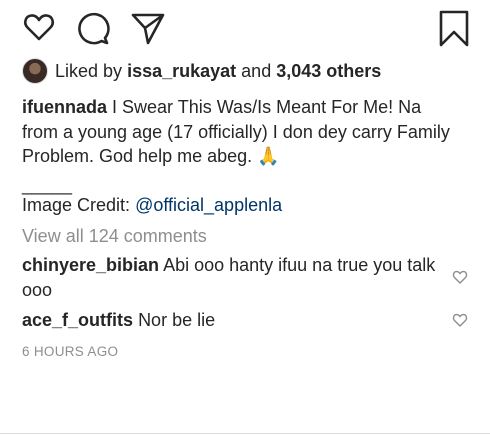 Image resolution: width=490 pixels, height=436 pixels. Describe the element at coordinates (93, 30) in the screenshot. I see `comment-icon` at that location.